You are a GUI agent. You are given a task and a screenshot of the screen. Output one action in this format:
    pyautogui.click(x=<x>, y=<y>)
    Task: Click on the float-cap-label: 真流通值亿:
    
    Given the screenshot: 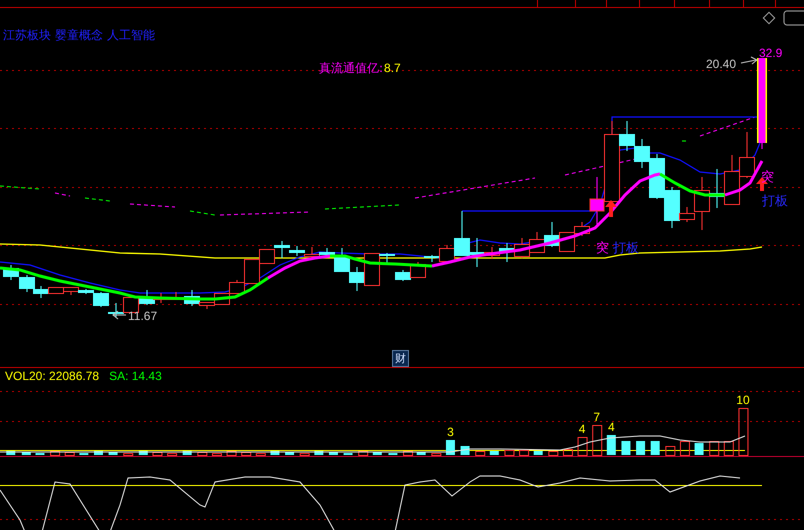 What is the action you would take?
    pyautogui.click(x=351, y=68)
    